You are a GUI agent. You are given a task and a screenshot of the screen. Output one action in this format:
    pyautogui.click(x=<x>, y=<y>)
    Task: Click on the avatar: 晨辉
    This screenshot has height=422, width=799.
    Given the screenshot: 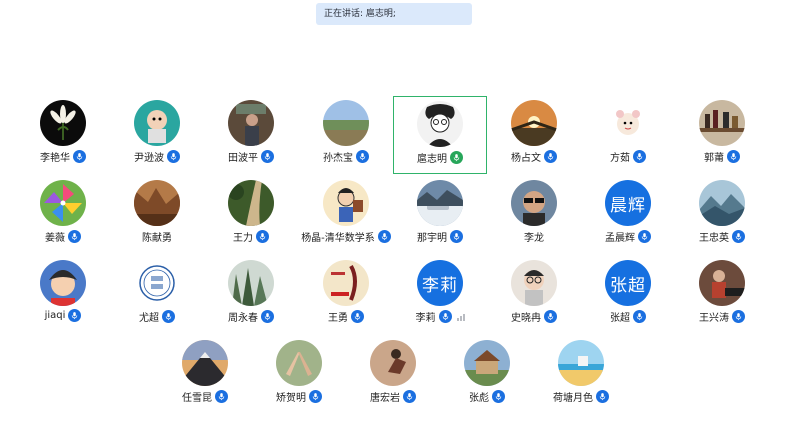 What is the action you would take?
    pyautogui.click(x=628, y=203)
    